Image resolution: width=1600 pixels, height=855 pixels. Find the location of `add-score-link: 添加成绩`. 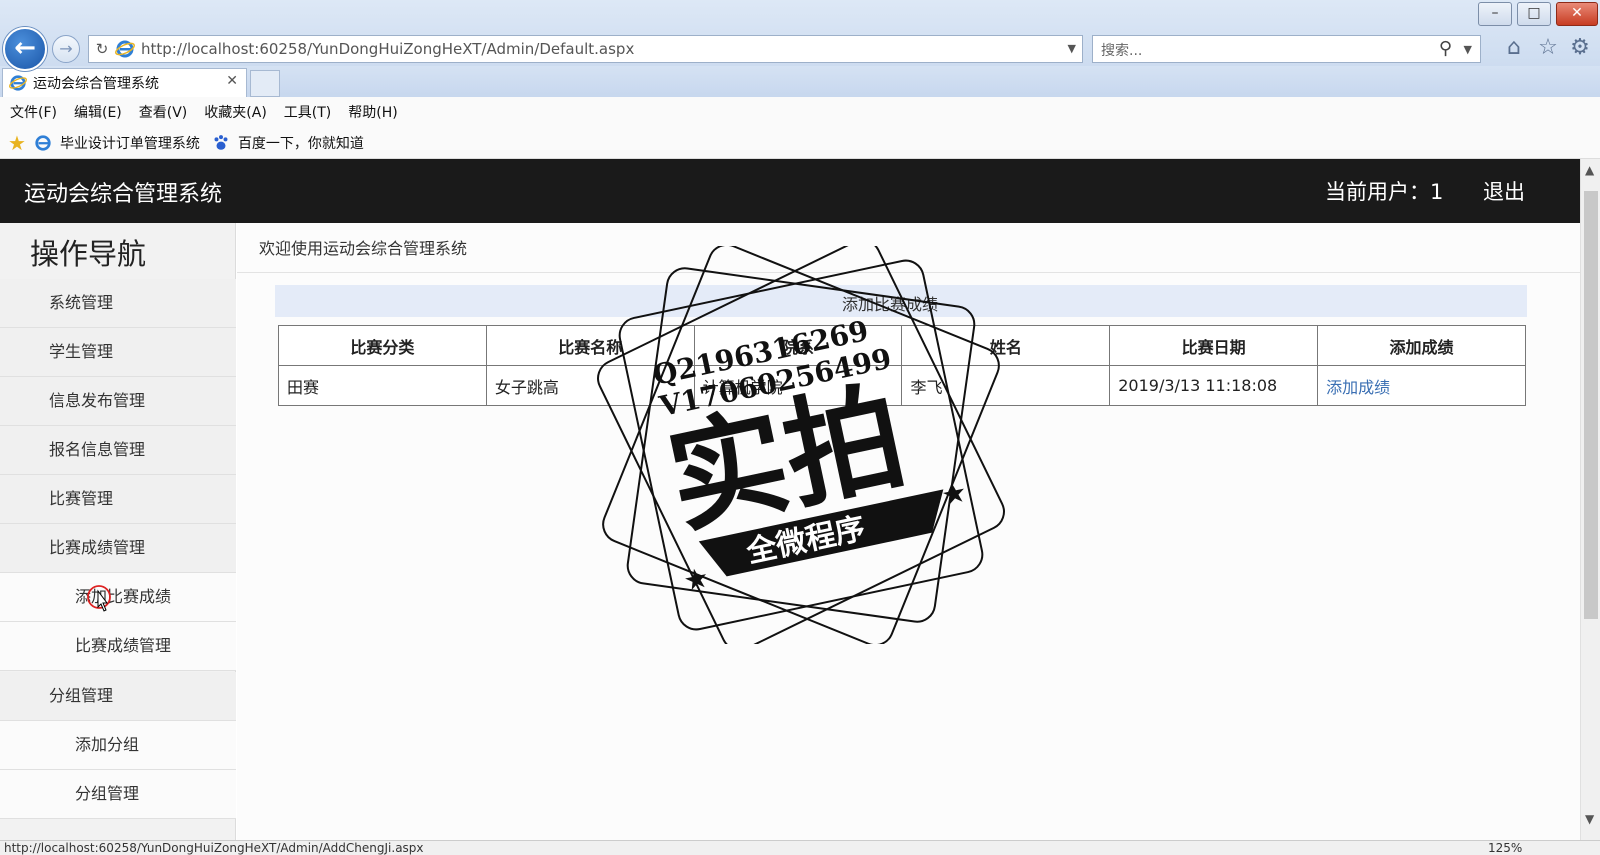

add-score-link: 添加成绩 is located at coordinates (1358, 387).